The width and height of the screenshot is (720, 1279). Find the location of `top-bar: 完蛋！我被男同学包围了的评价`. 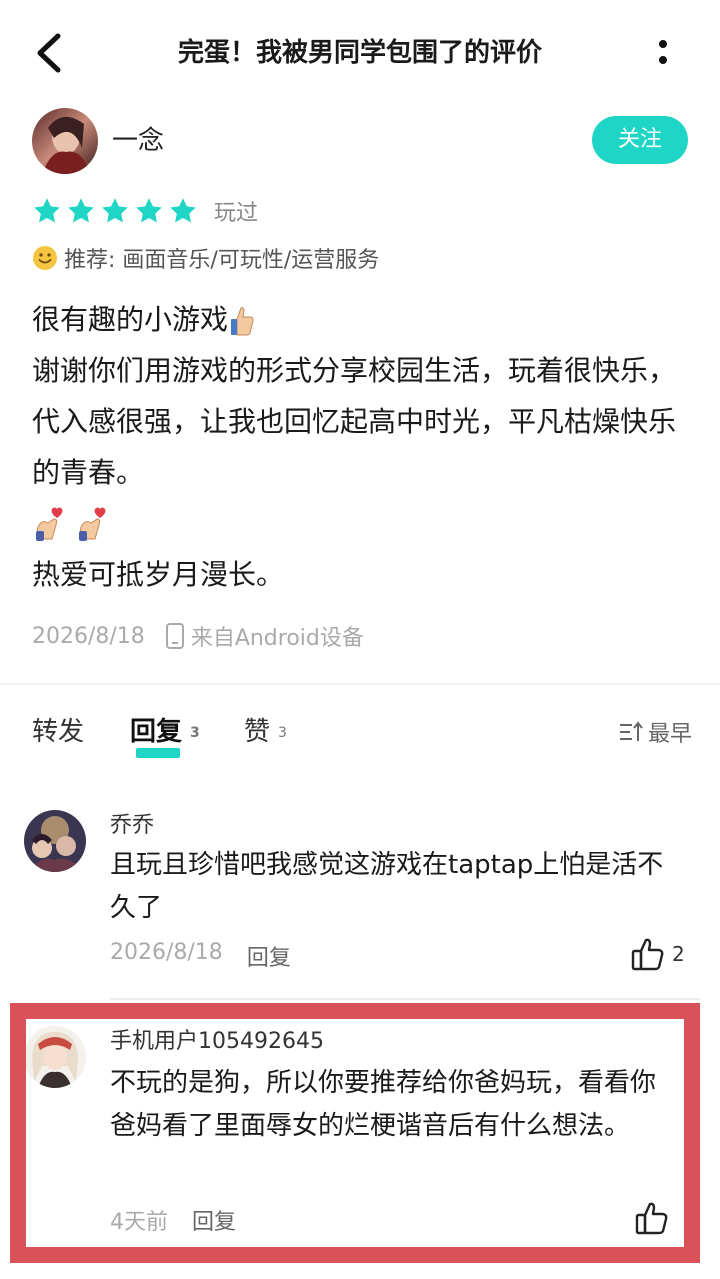

top-bar: 完蛋！我被男同学包围了的评价 is located at coordinates (360, 52).